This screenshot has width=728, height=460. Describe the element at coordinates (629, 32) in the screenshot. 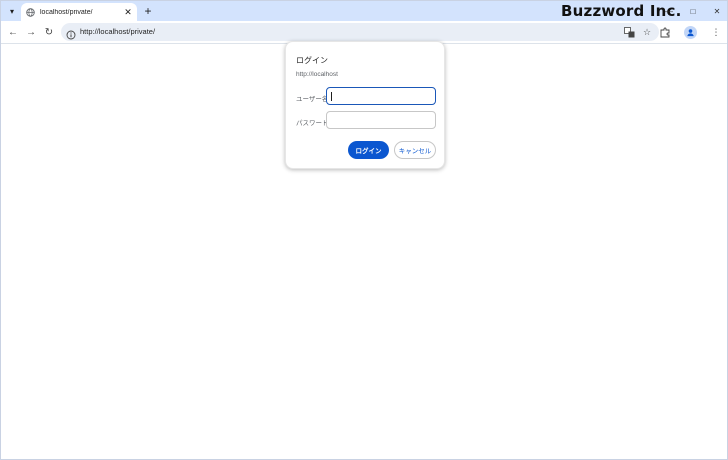

I see `translate-icon` at that location.